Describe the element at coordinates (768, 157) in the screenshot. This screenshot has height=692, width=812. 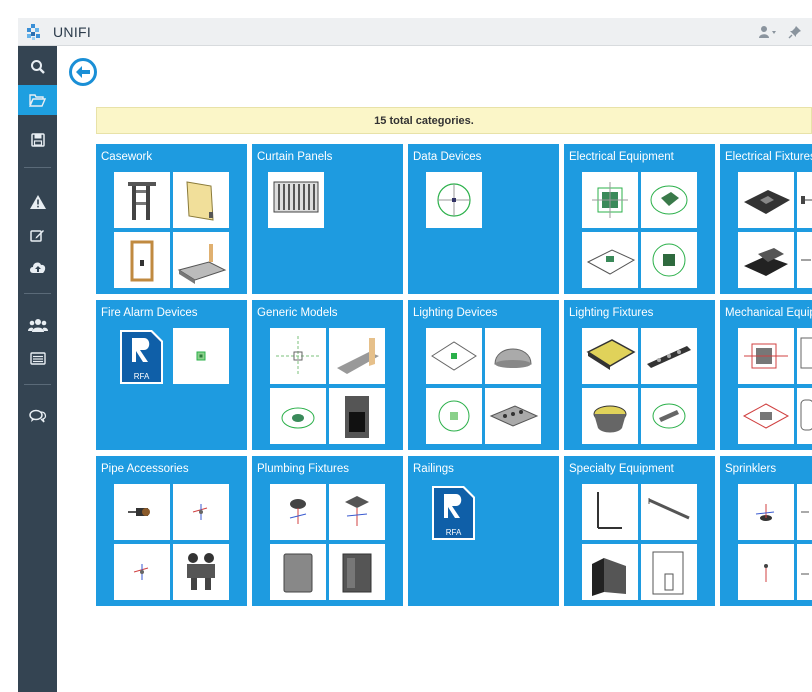
I see `category-title: Electrical Fixtures` at that location.